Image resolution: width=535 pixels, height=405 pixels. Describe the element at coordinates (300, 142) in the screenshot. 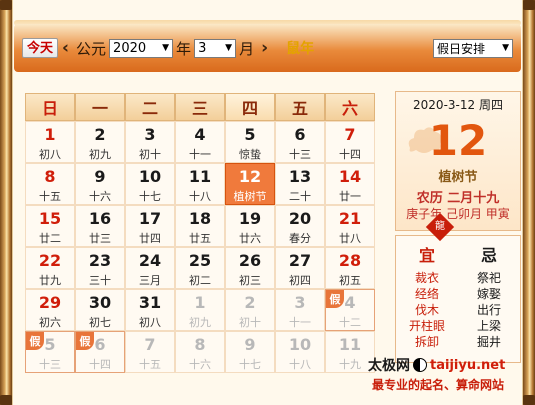

I see `day-cell: 6 十三` at that location.